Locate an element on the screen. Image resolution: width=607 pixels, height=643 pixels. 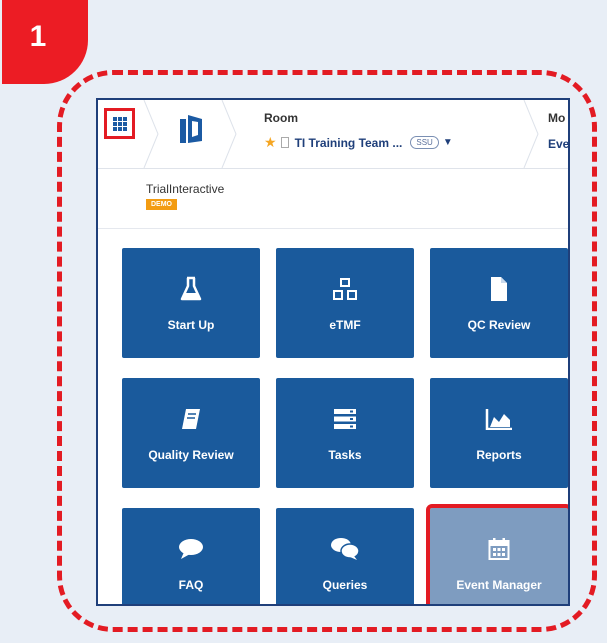
area-chart-icon is located at coordinates (498, 419).